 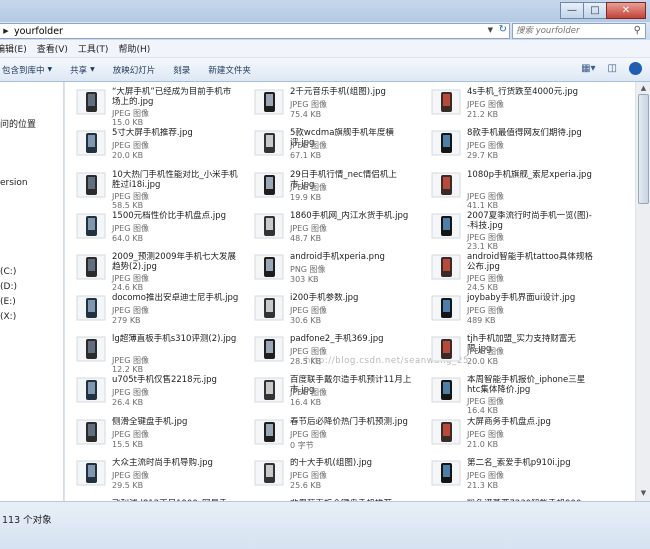 I want to click on file-item: 10大热门手机性能对比_小米手机胜过i18i.jpg JPEG 图像 58.5 KB, so click(x=151, y=188).